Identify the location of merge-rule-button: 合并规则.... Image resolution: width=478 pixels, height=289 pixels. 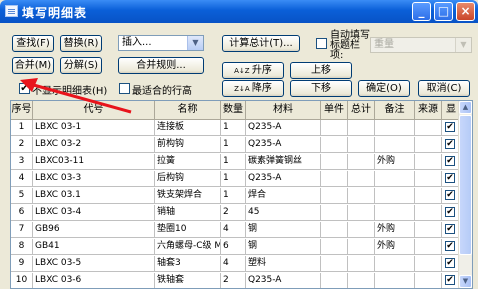
(161, 65).